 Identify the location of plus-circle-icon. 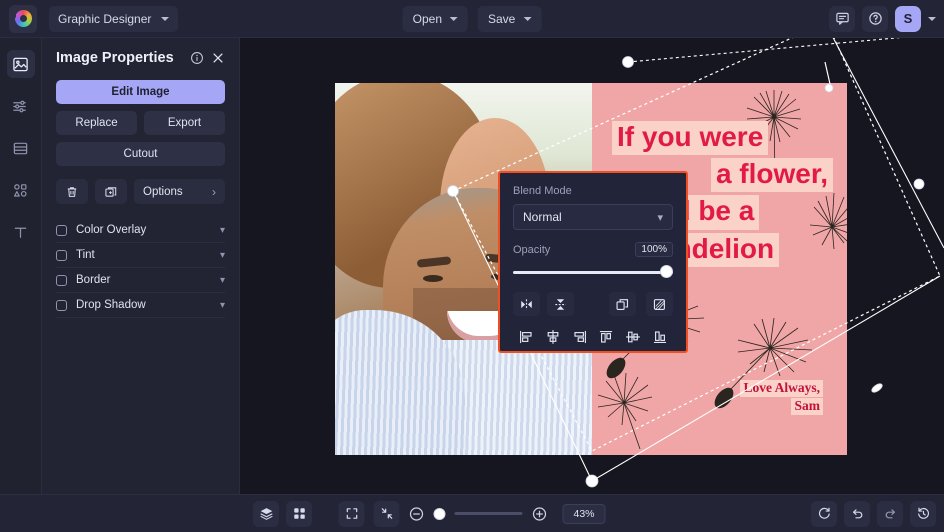
(539, 513).